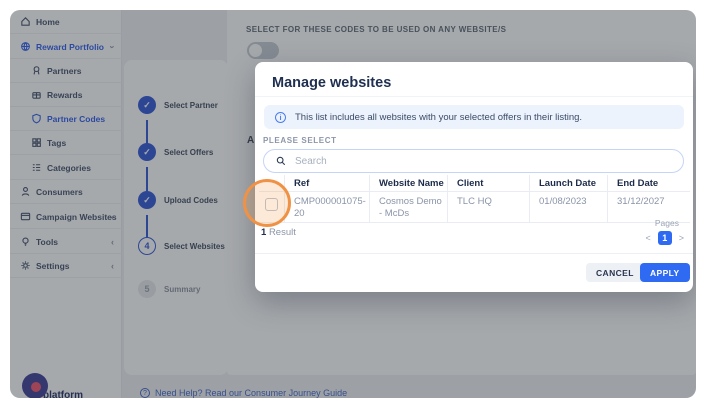 The width and height of the screenshot is (706, 406). I want to click on cell-website-name: Cosmos Demo - McDs, so click(409, 207).